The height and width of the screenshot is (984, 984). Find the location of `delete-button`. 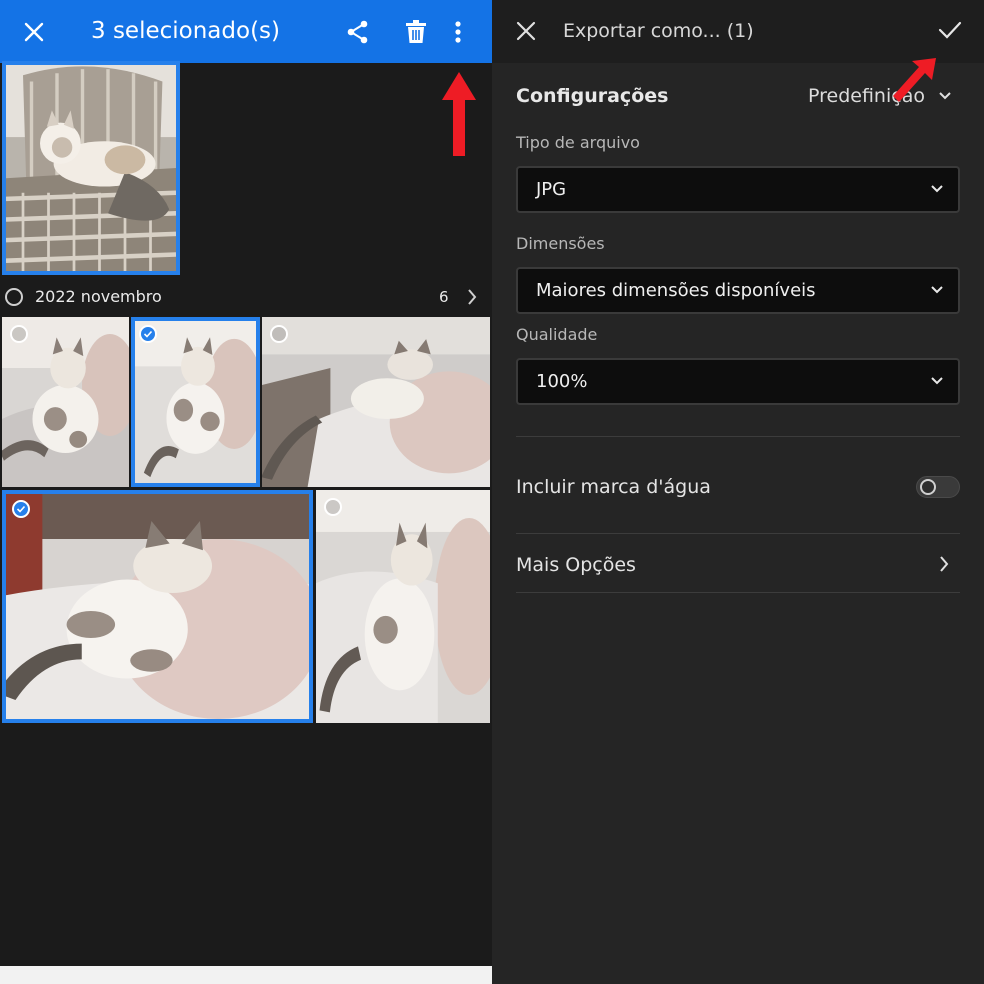

delete-button is located at coordinates (416, 31).